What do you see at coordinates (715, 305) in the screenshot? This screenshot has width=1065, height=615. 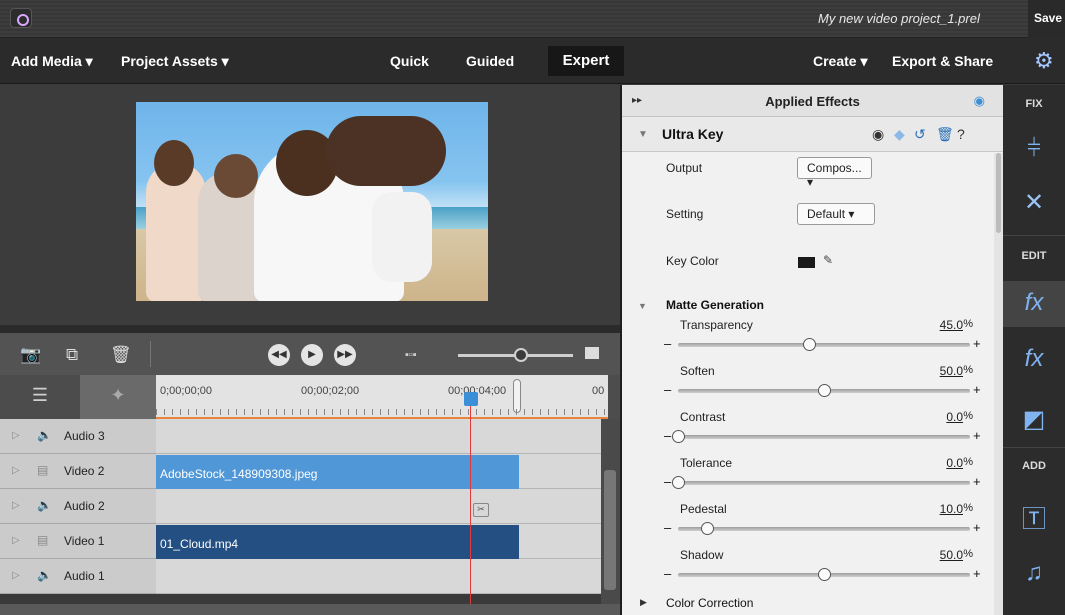 I see `matte-generation-header: Matte Generation` at bounding box center [715, 305].